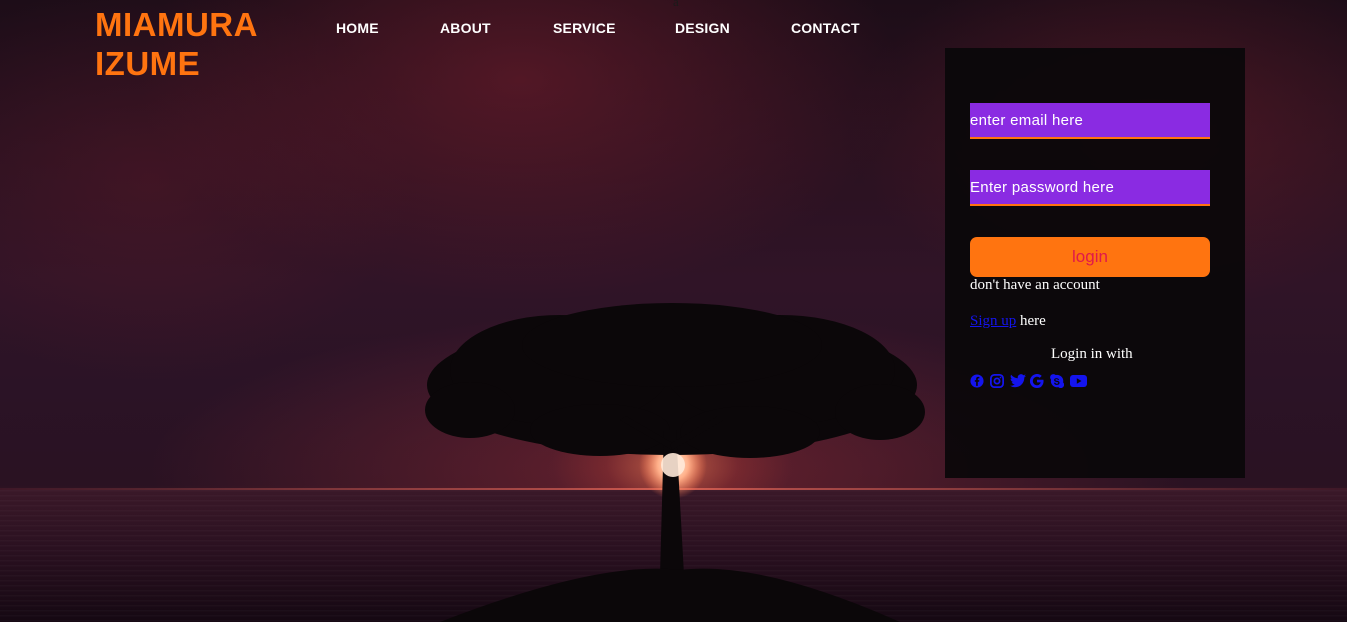  Describe the element at coordinates (676, 4) in the screenshot. I see `stray-text: a` at that location.